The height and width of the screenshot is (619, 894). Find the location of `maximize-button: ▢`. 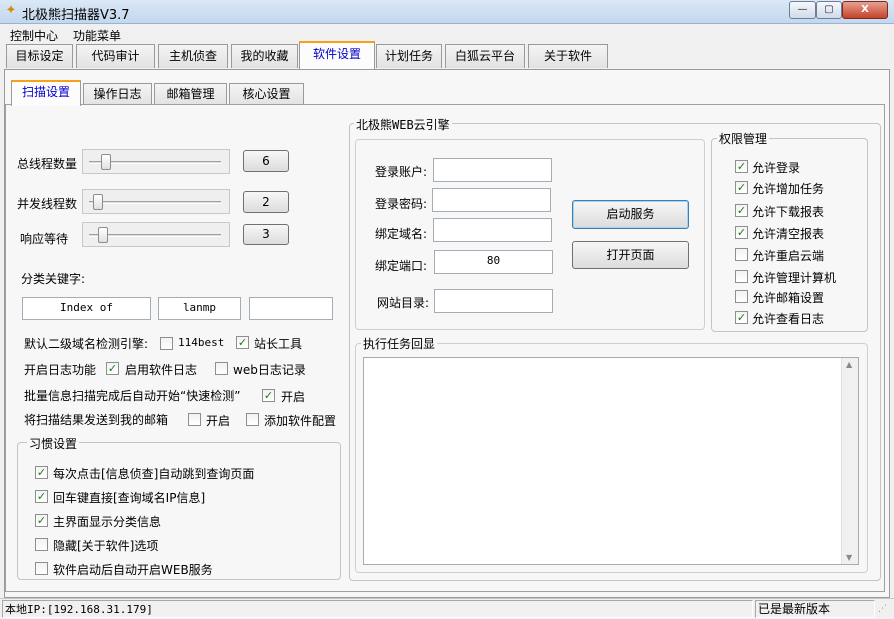

maximize-button: ▢ is located at coordinates (829, 10).